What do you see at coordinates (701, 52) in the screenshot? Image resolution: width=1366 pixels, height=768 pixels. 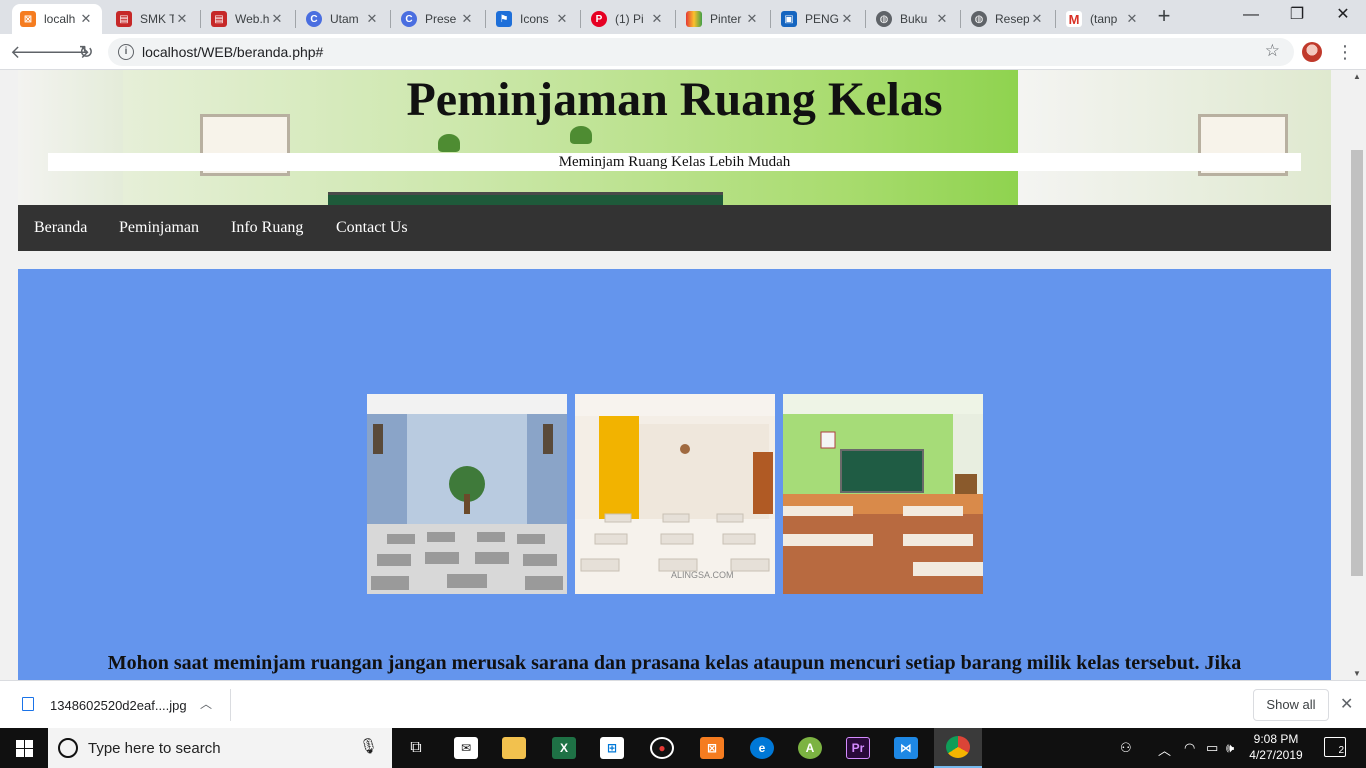 I see `omnibox: i localhost/WEB/beranda.php# ☆` at bounding box center [701, 52].